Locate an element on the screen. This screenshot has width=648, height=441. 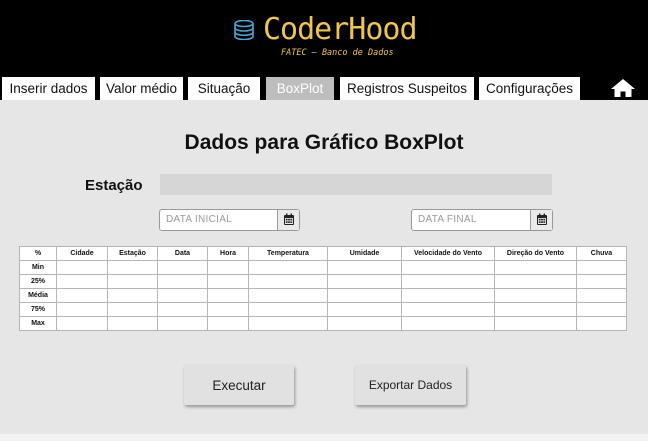
date-start-field: DATA INICIAL is located at coordinates (229, 220).